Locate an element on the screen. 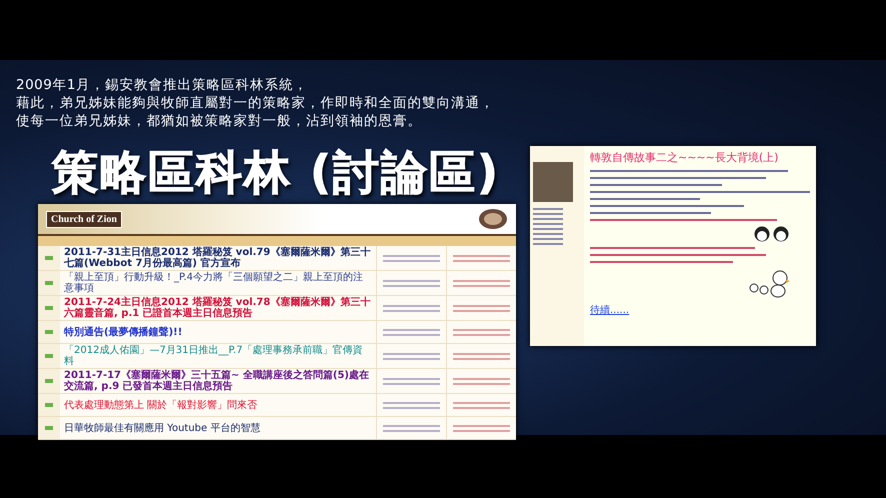 This screenshot has height=498, width=886. author-meta is located at coordinates (548, 226).